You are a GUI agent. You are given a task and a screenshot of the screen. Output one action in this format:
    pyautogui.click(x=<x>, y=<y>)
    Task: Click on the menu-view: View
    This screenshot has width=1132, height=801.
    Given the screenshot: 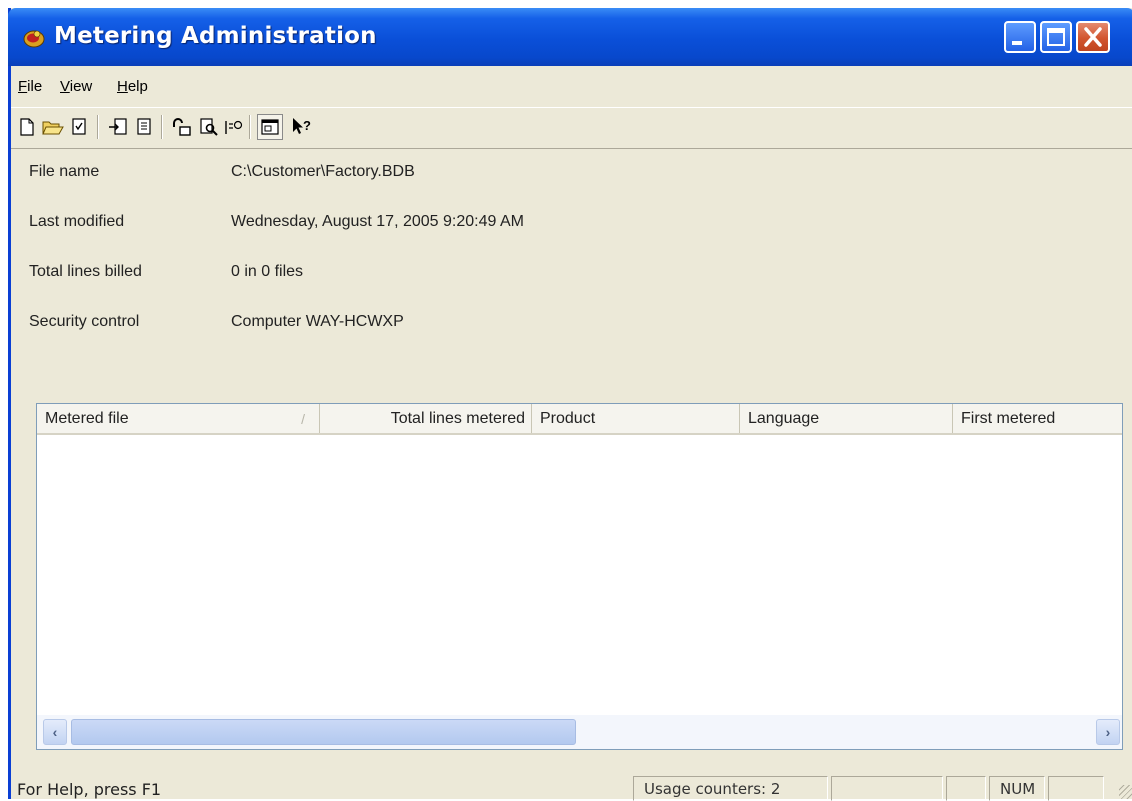 What is the action you would take?
    pyautogui.click(x=76, y=86)
    